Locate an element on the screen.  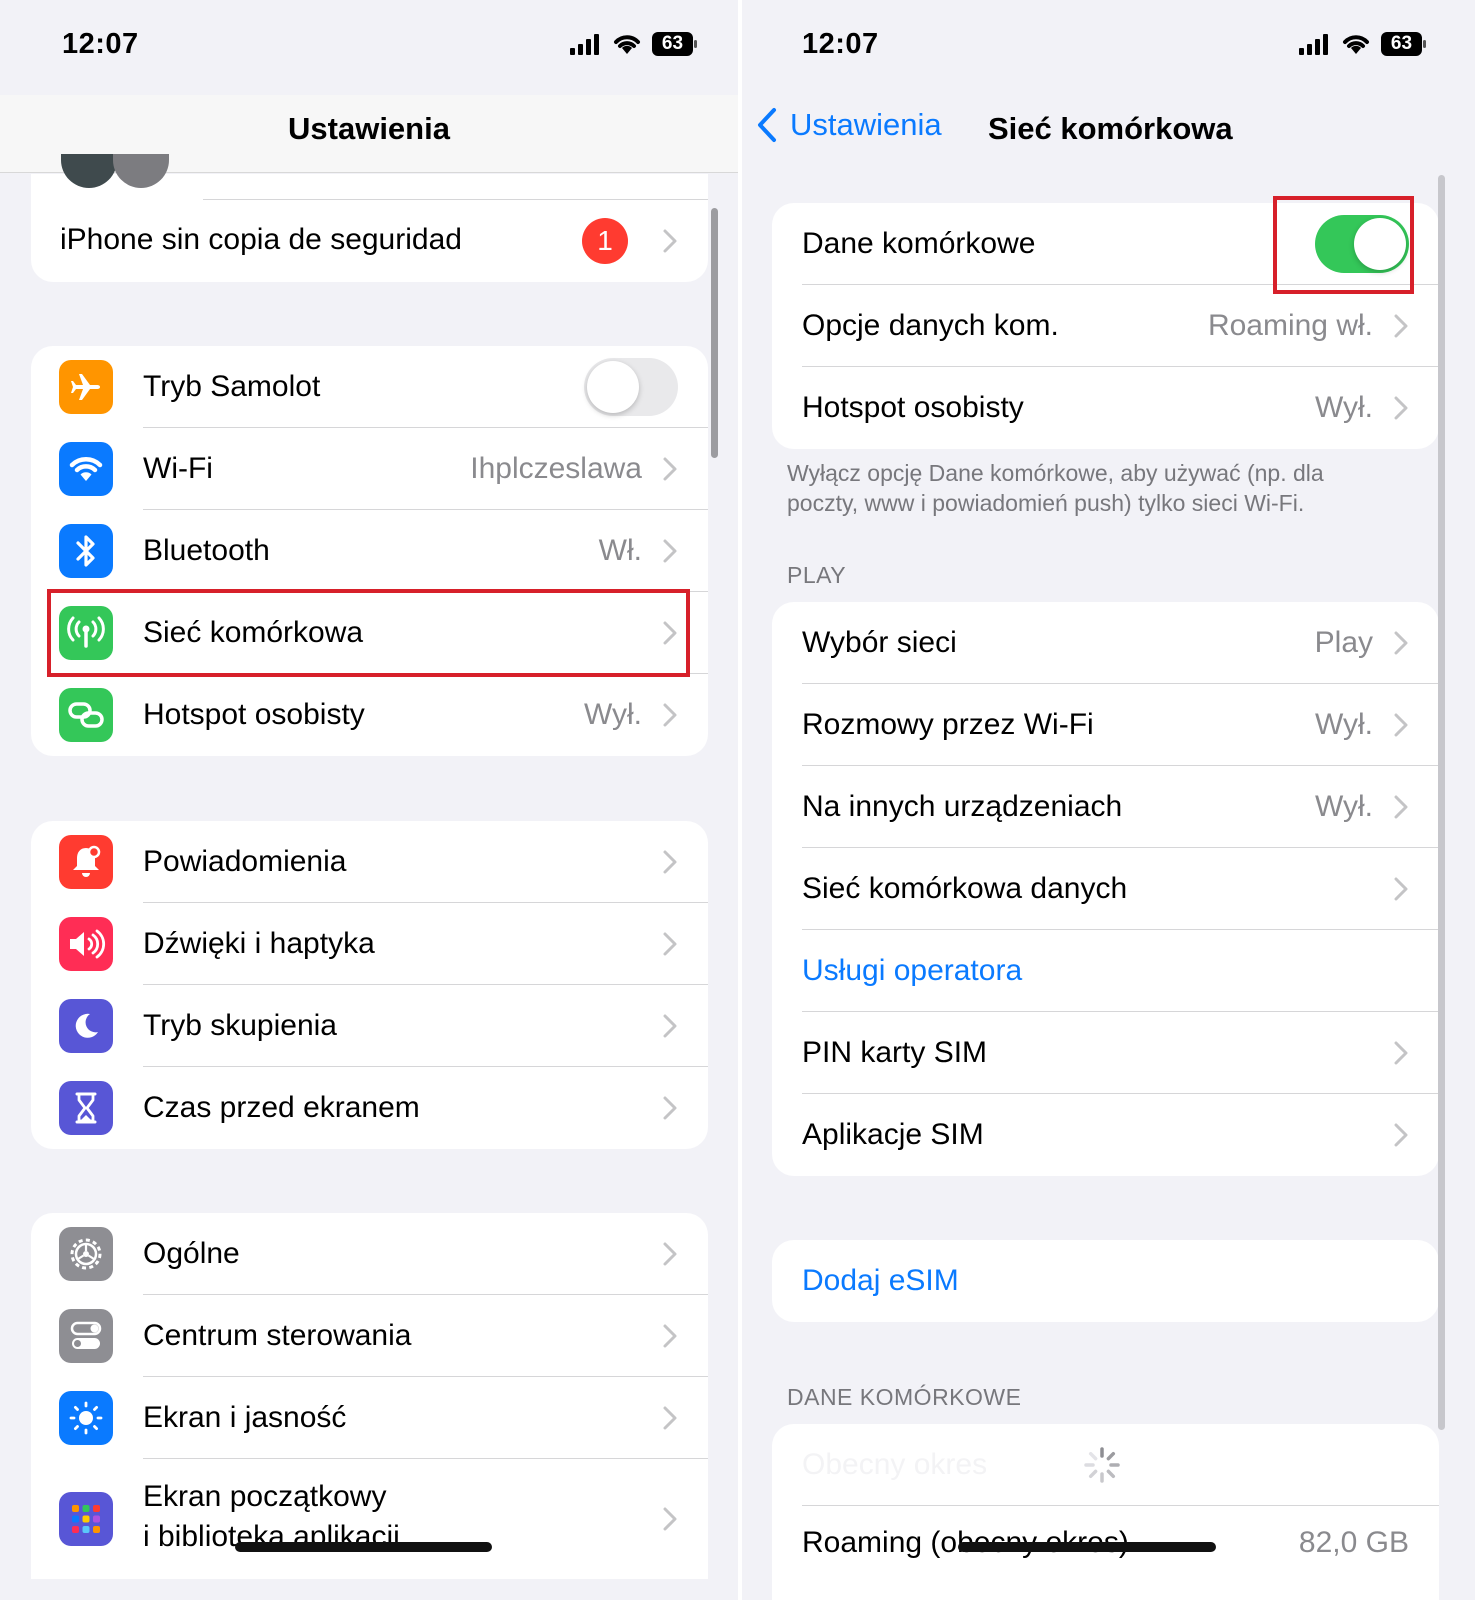
settings-row-current-period: Obecny okres is located at coordinates (1105, 1465).